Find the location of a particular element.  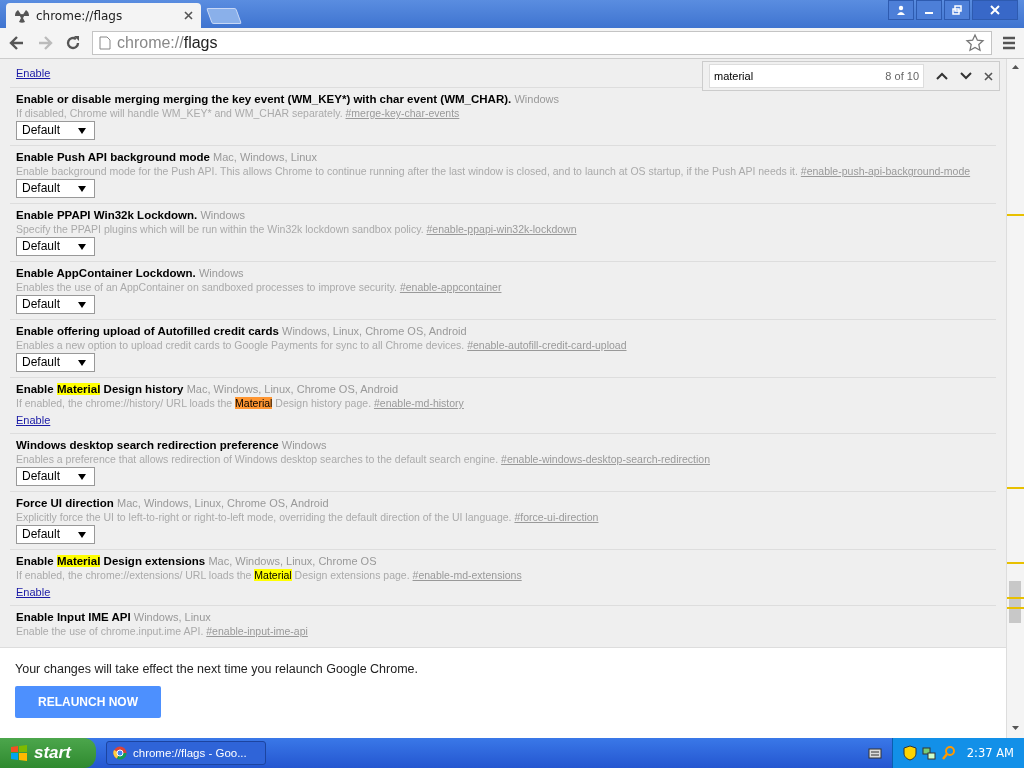

restore-icon is located at coordinates (957, 10).